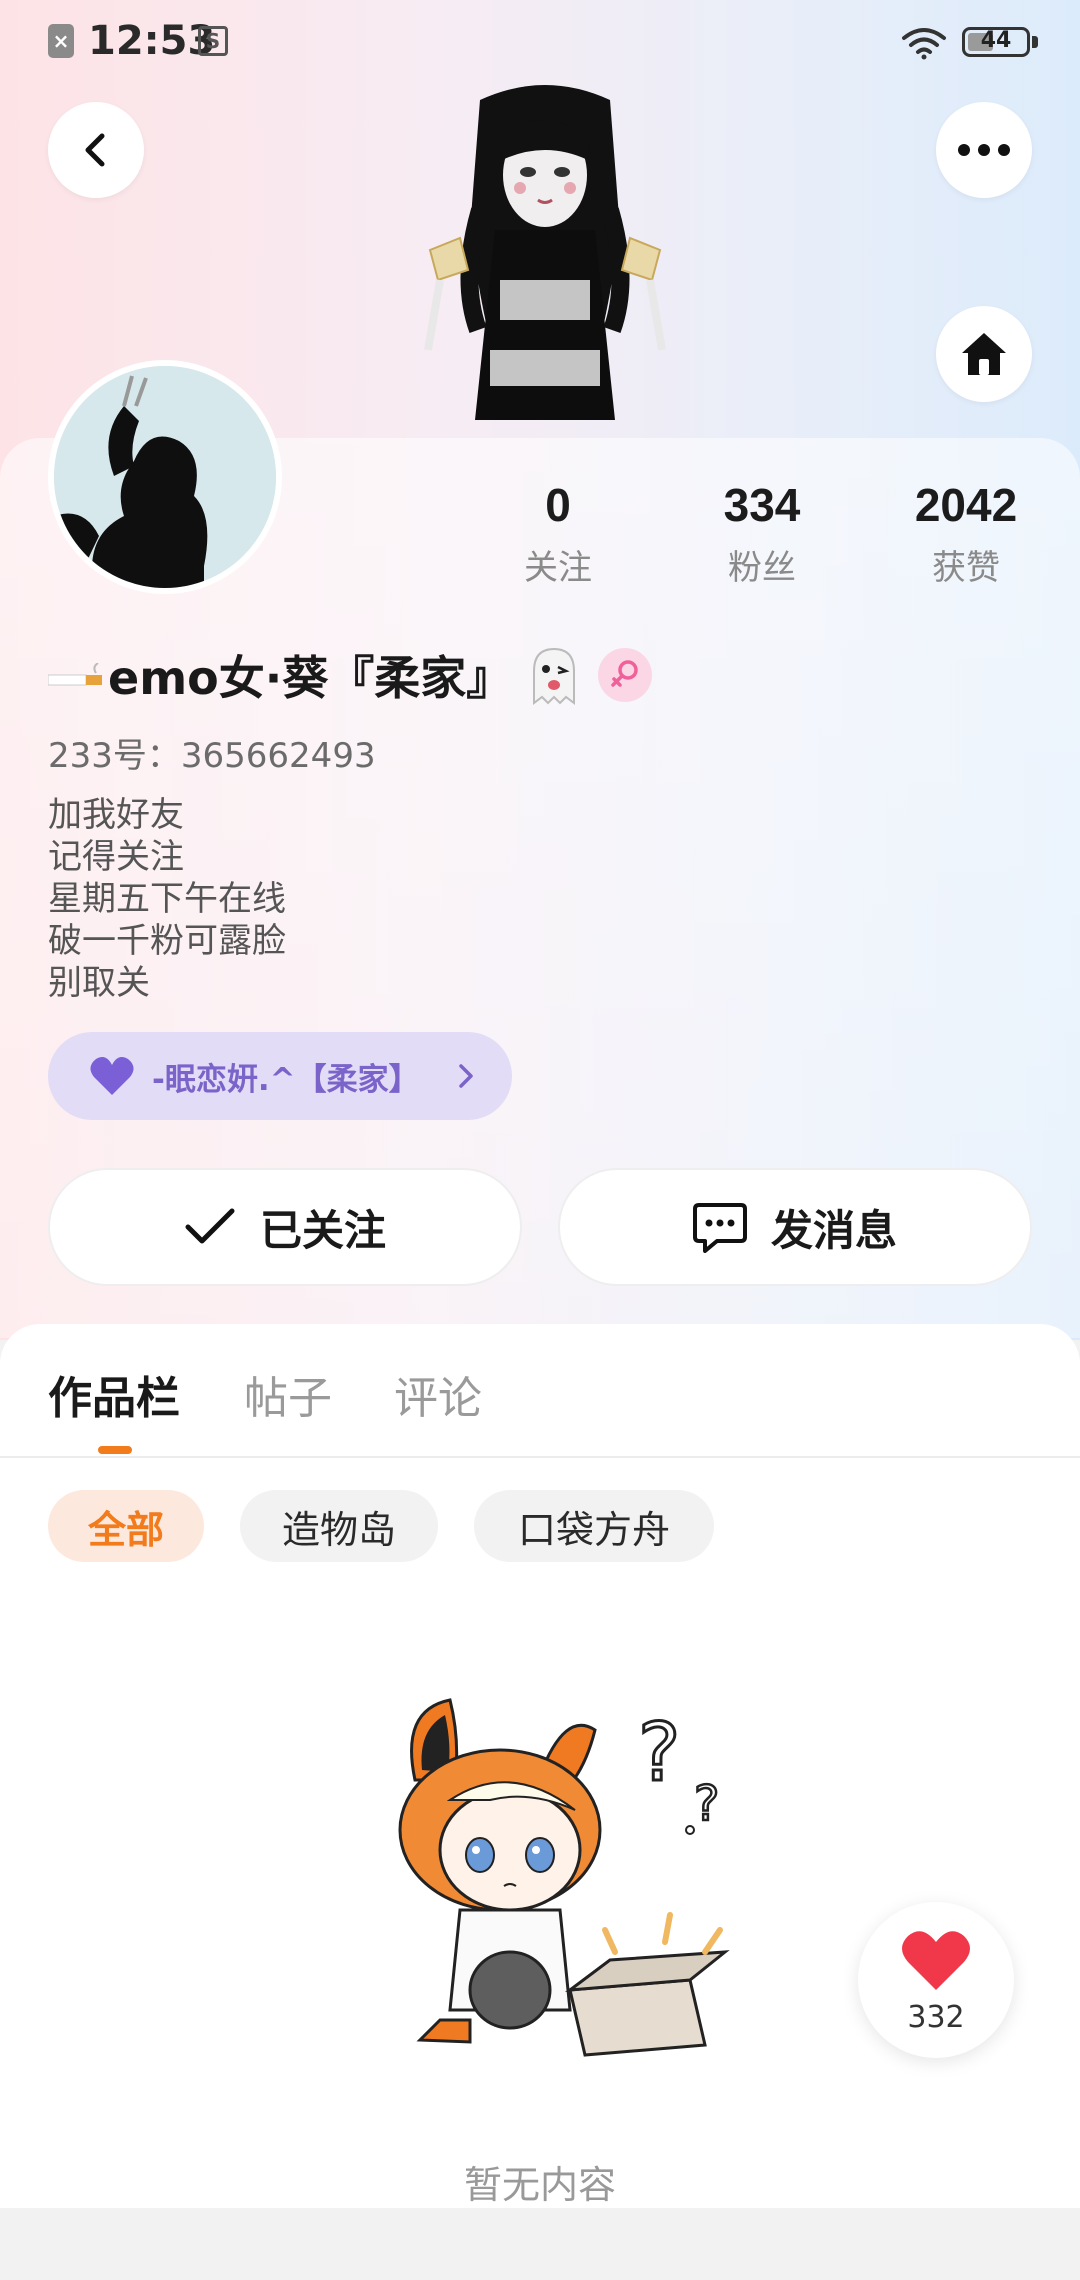  I want to click on wifi-icon, so click(924, 44).